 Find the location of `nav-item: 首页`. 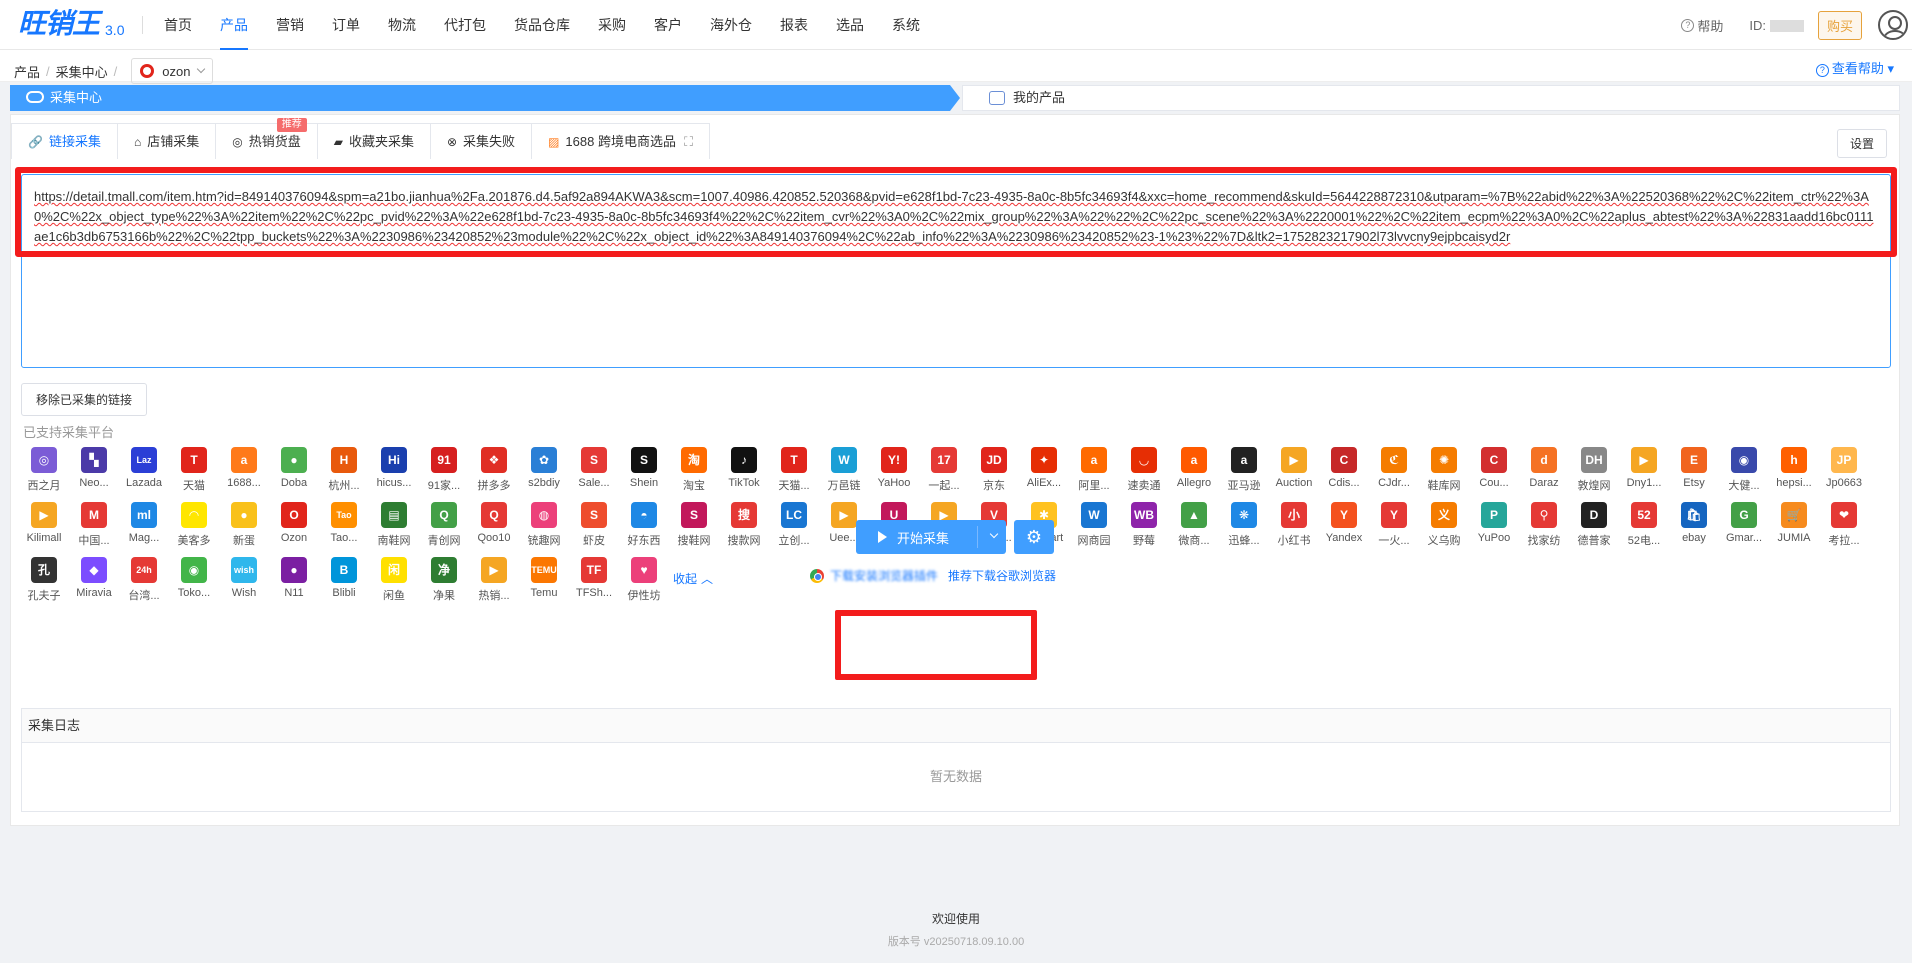

nav-item: 首页 is located at coordinates (178, 25).